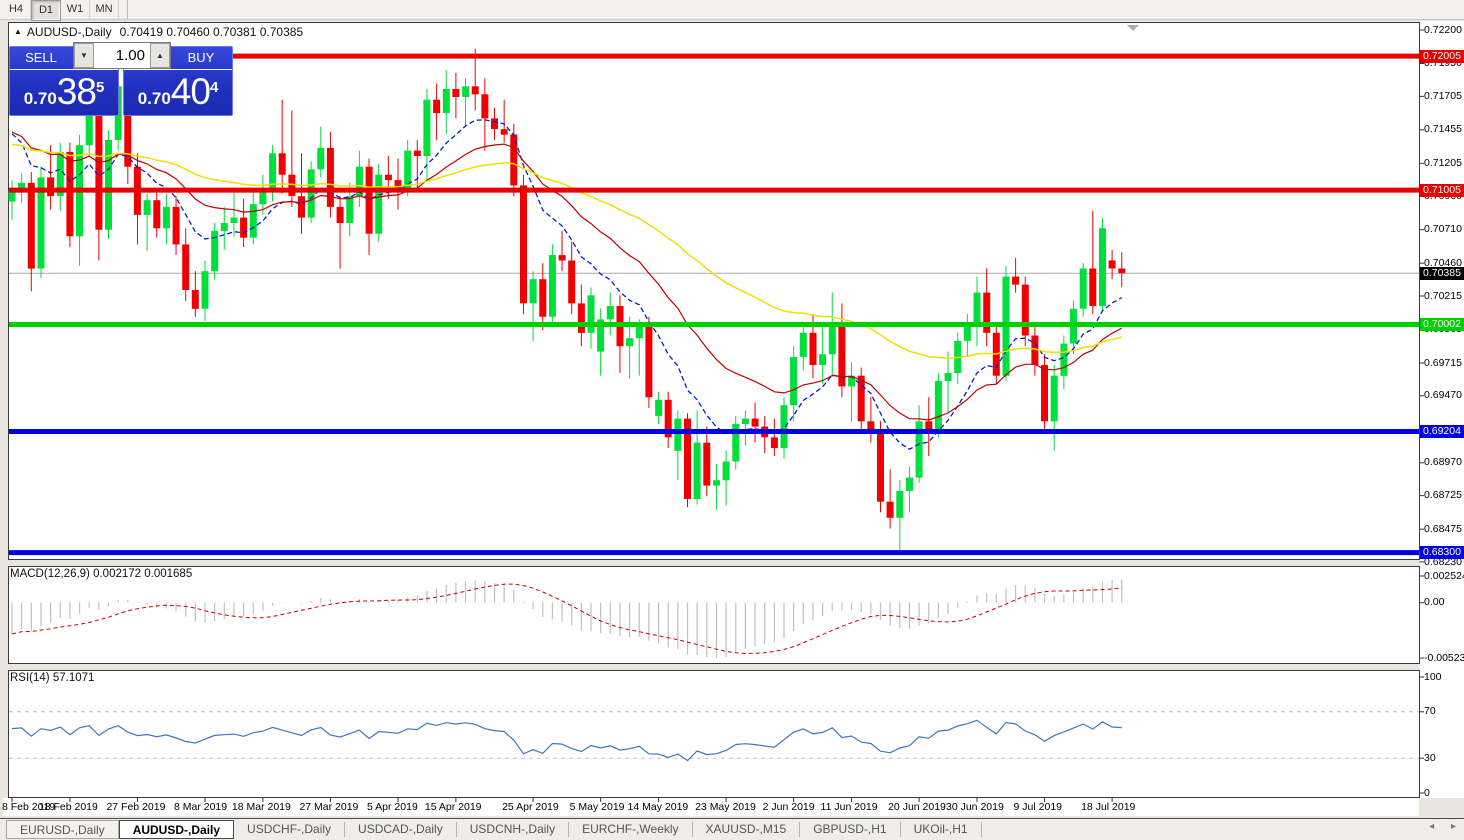 The width and height of the screenshot is (1464, 840). I want to click on price-level-tag: 0.68300, so click(1442, 553).